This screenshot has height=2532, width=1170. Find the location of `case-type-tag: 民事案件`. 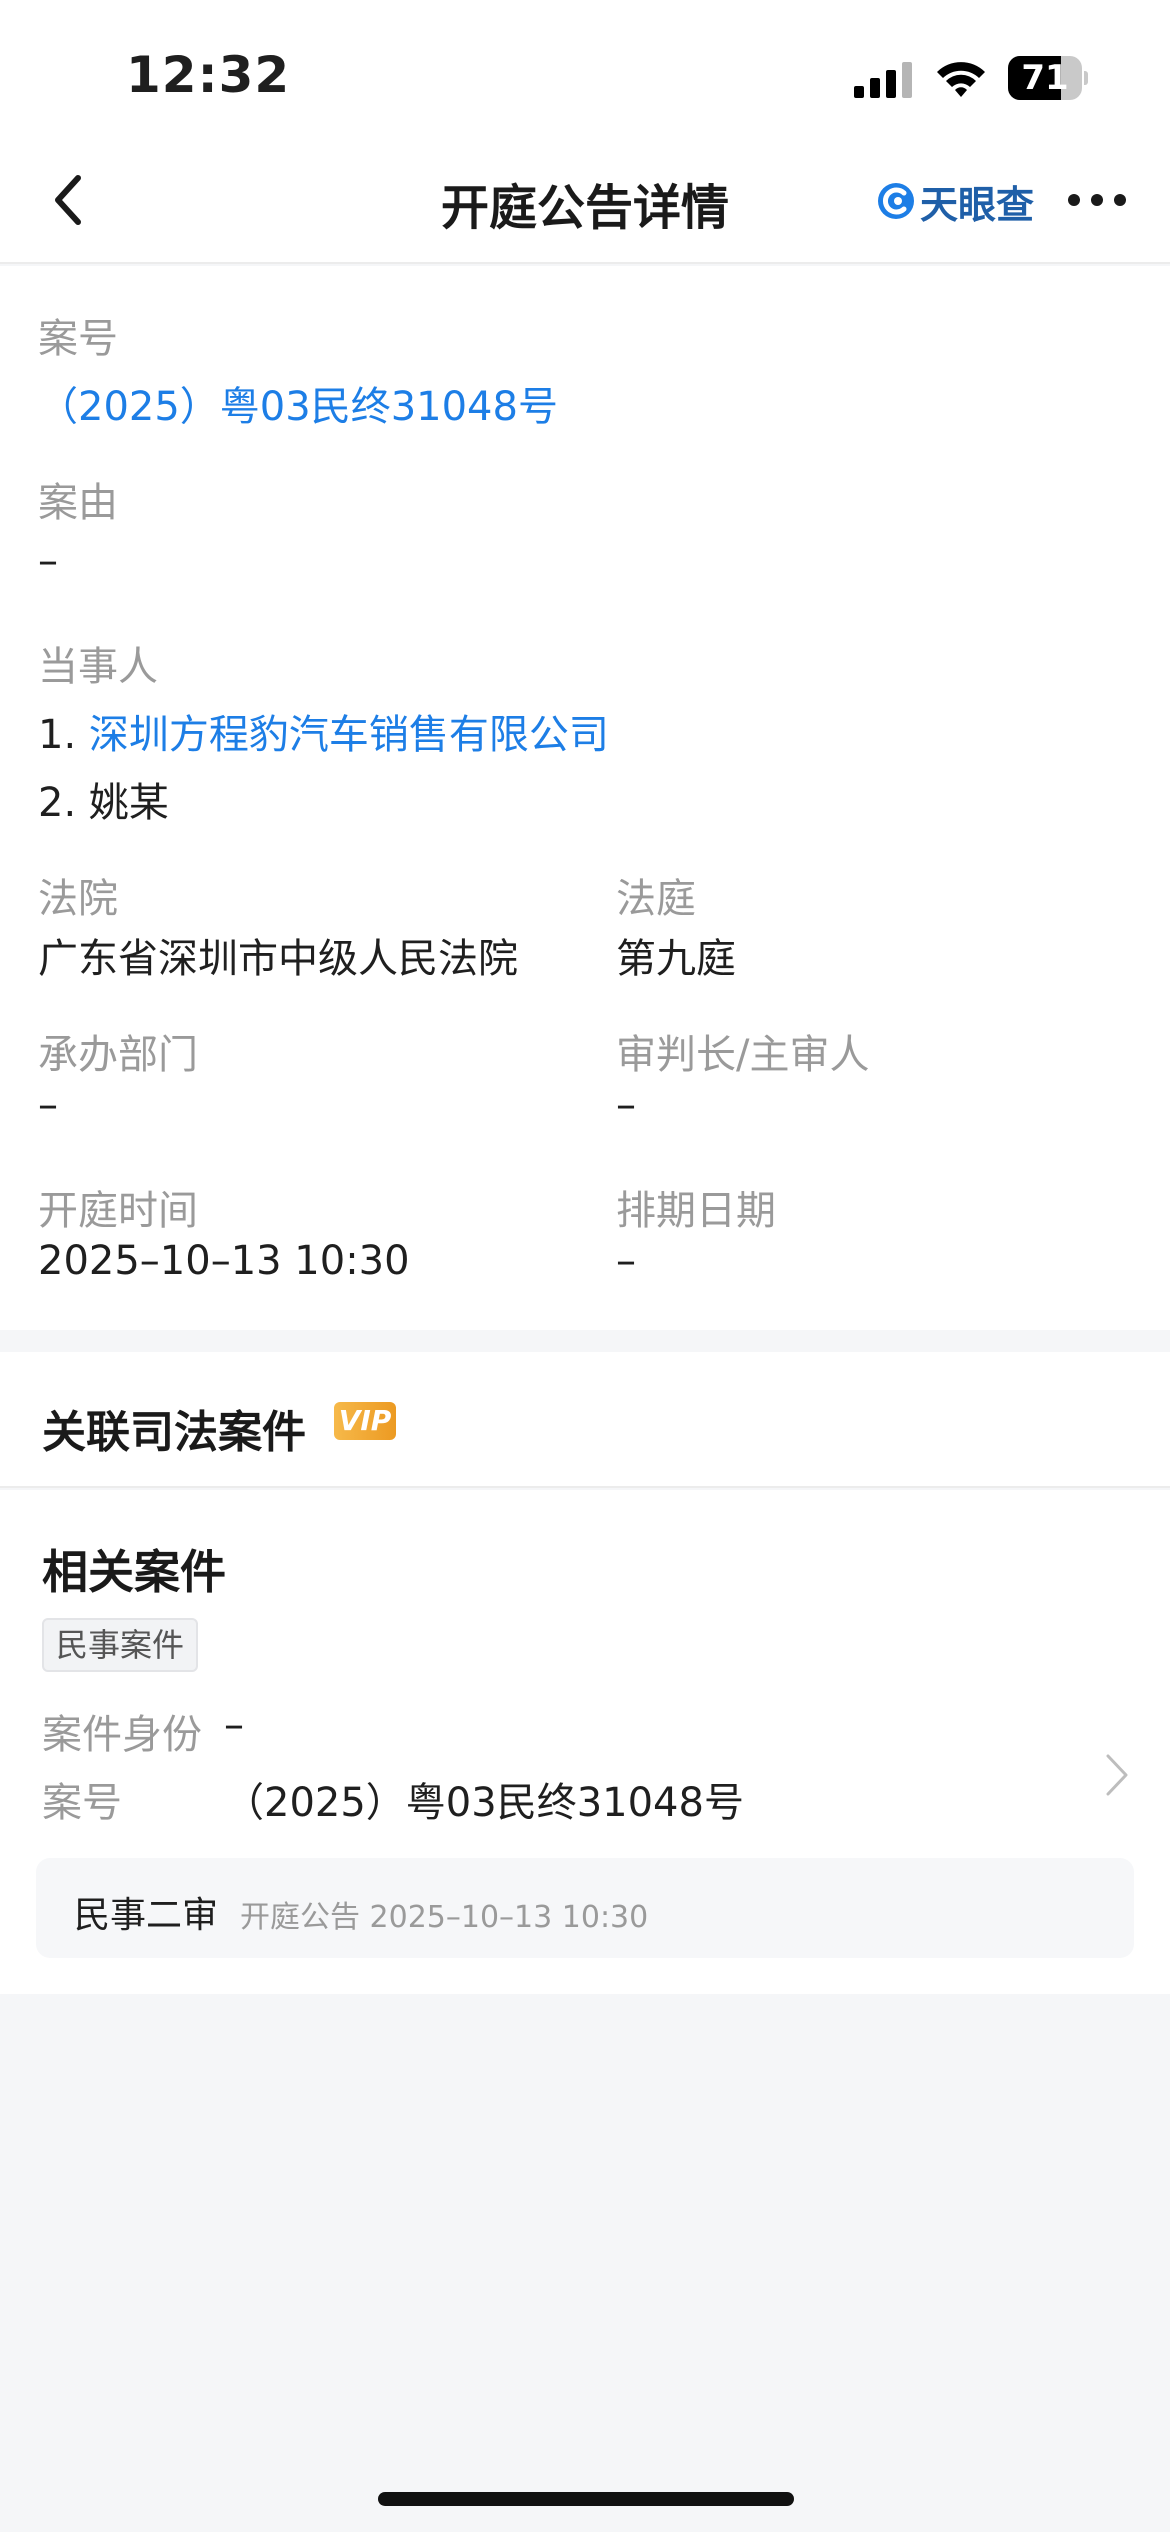

case-type-tag: 民事案件 is located at coordinates (120, 1645).